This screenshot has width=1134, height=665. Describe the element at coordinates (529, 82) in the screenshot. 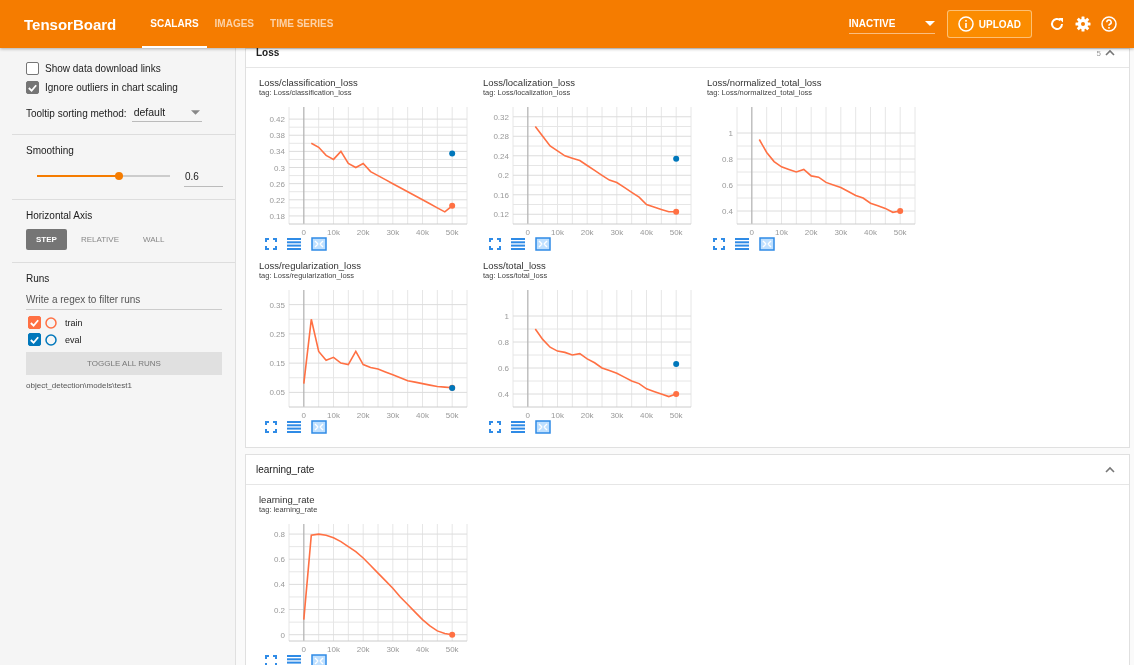

I see `chart-title: Loss/localization_loss` at that location.